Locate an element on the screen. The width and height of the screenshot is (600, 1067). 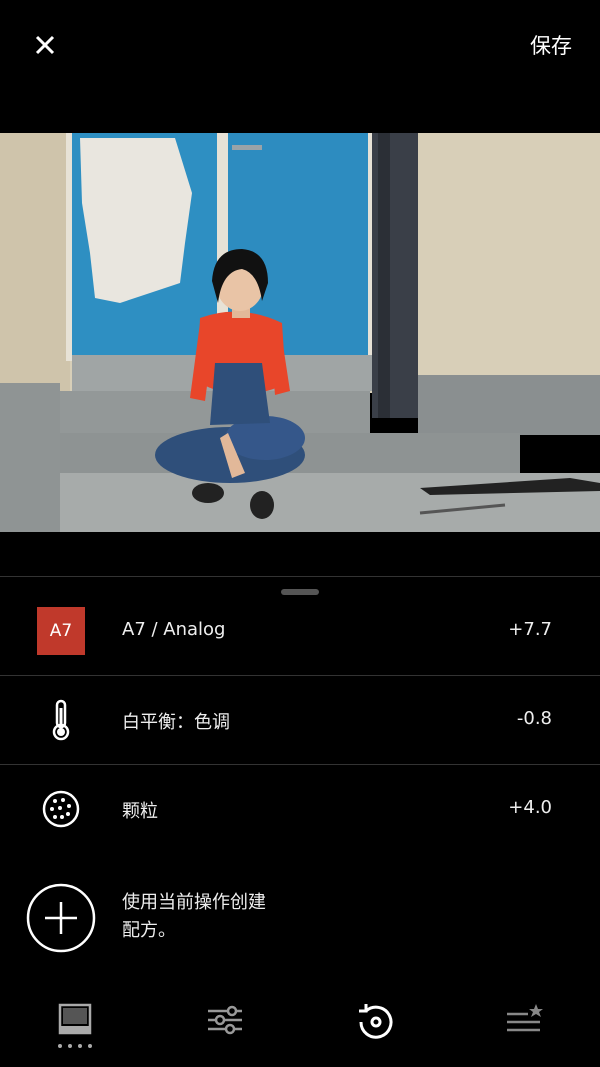
adjustment-label: 颗粒 is located at coordinates (140, 811).